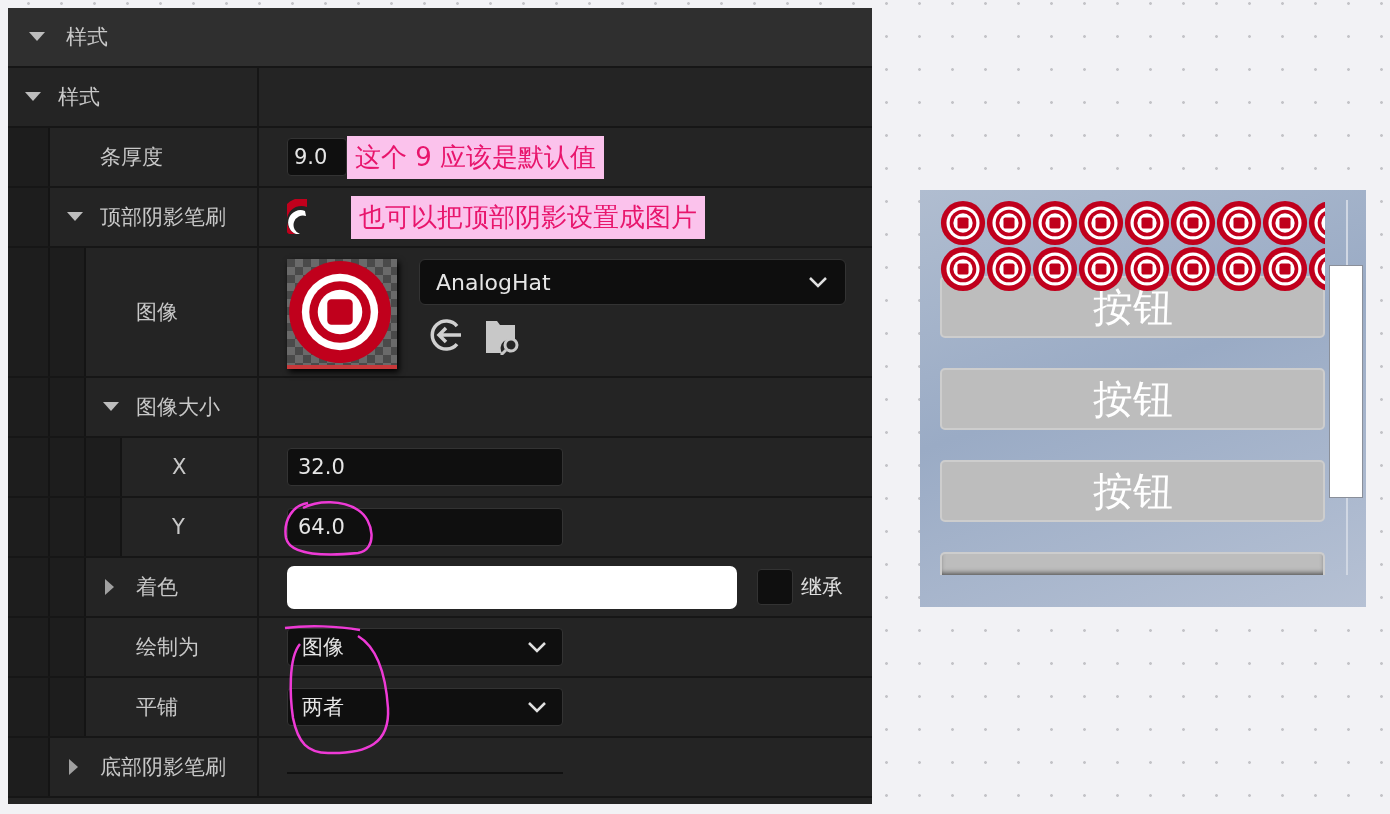  I want to click on scrollbar-thumb, so click(1346, 381).